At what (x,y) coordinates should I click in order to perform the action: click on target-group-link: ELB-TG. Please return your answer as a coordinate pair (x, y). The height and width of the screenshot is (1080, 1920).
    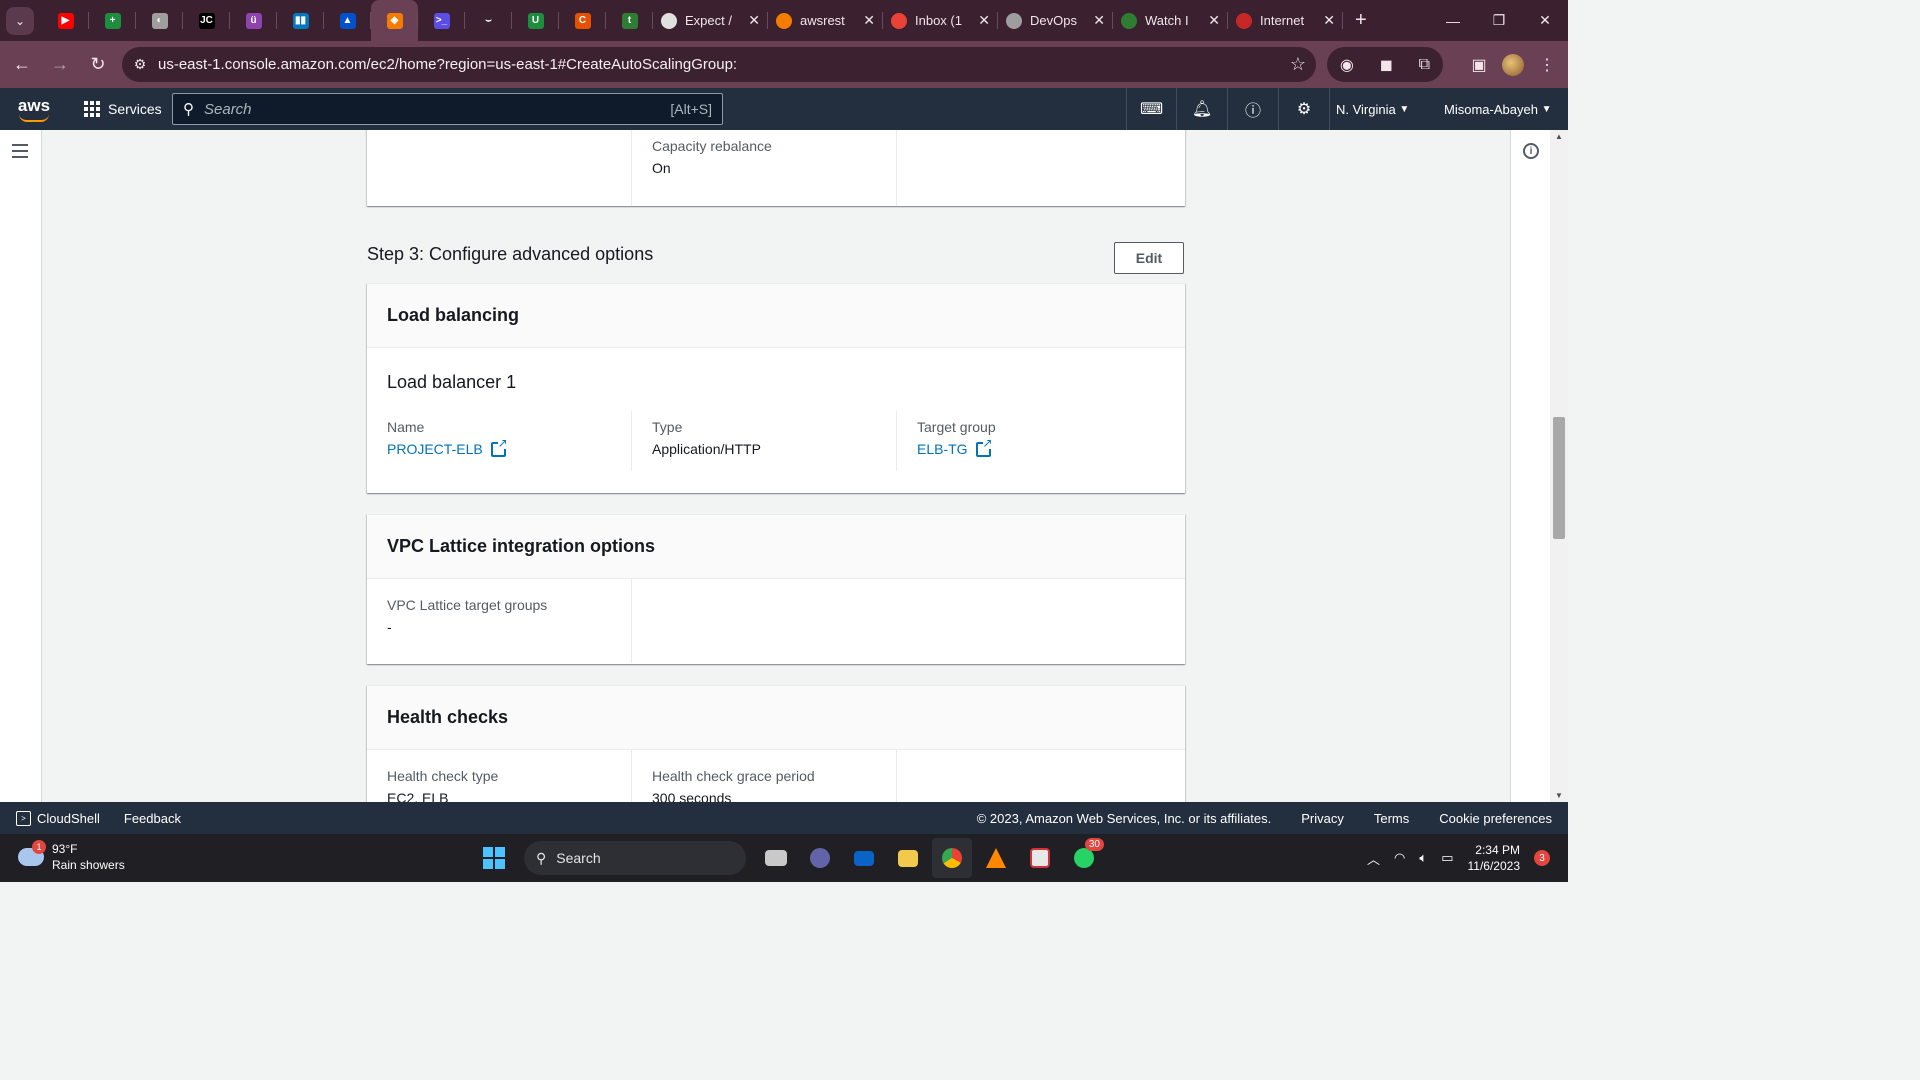
    Looking at the image, I should click on (955, 446).